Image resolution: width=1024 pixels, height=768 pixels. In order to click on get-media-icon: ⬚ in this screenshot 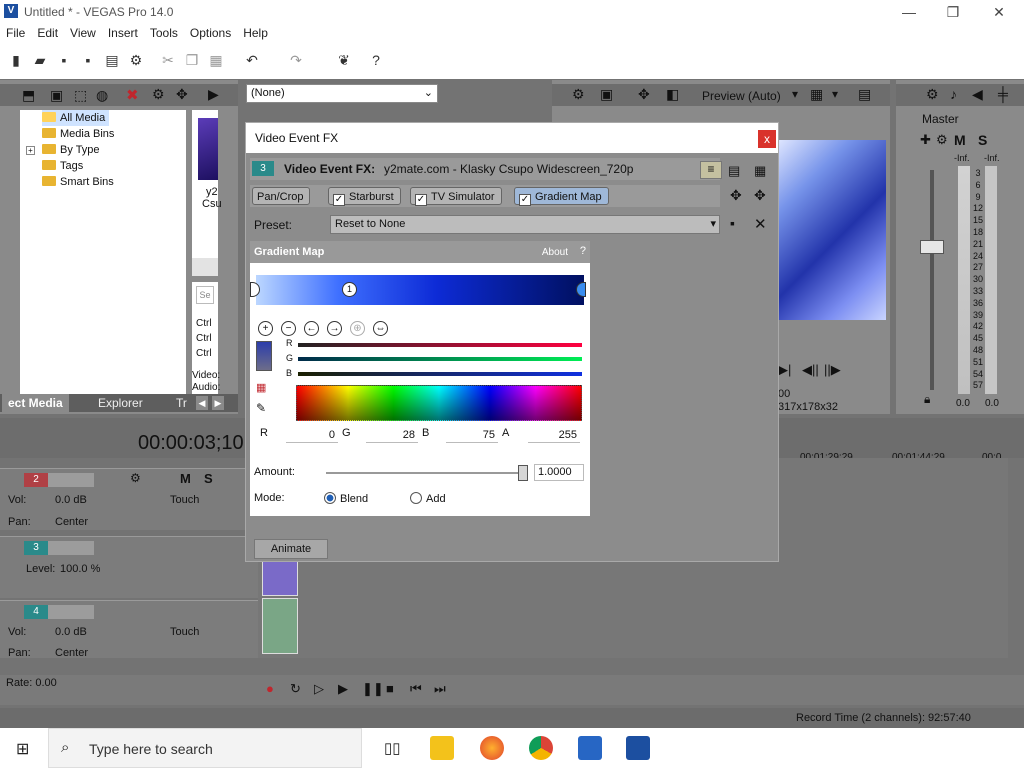, I will do `click(80, 95)`.